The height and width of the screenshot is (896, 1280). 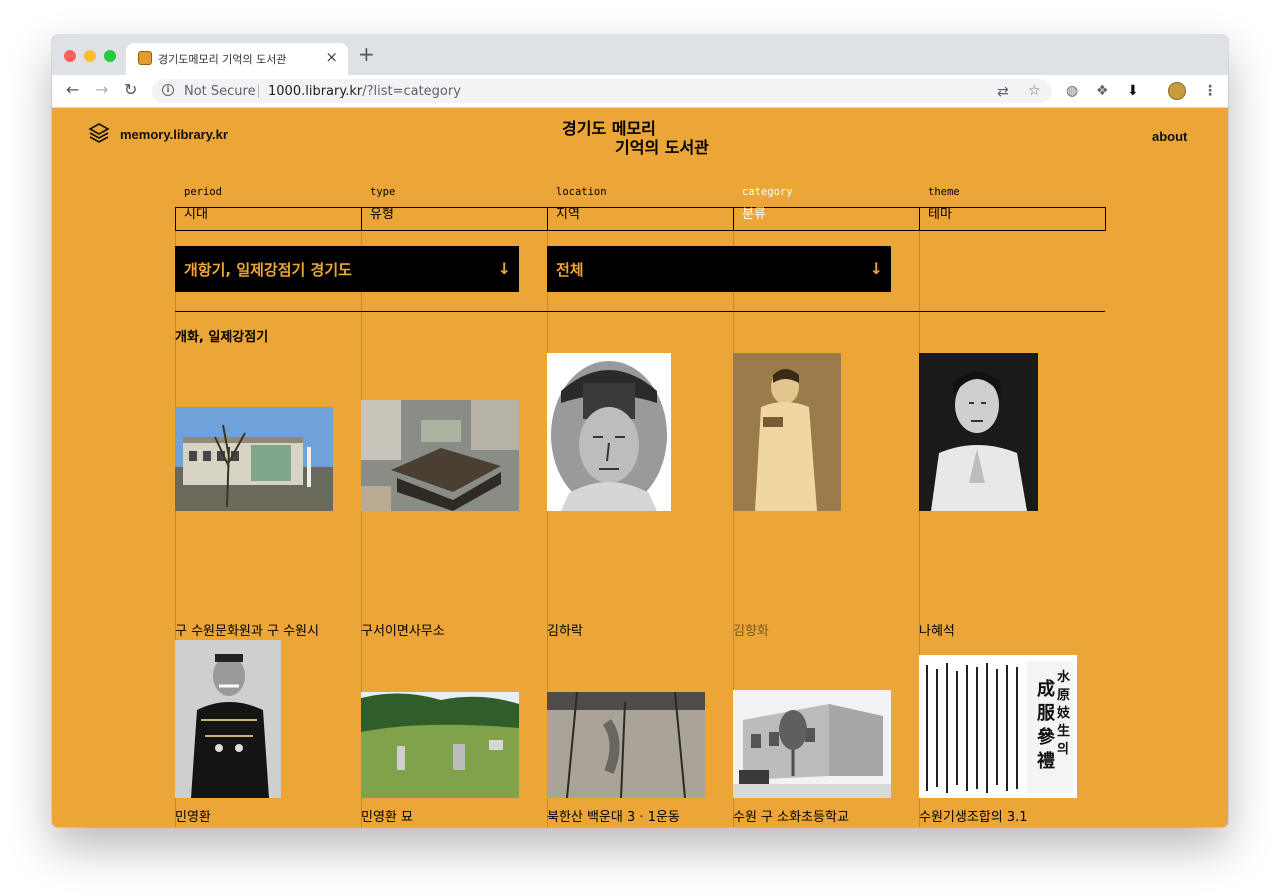 I want to click on new-tab-button: +, so click(x=366, y=54).